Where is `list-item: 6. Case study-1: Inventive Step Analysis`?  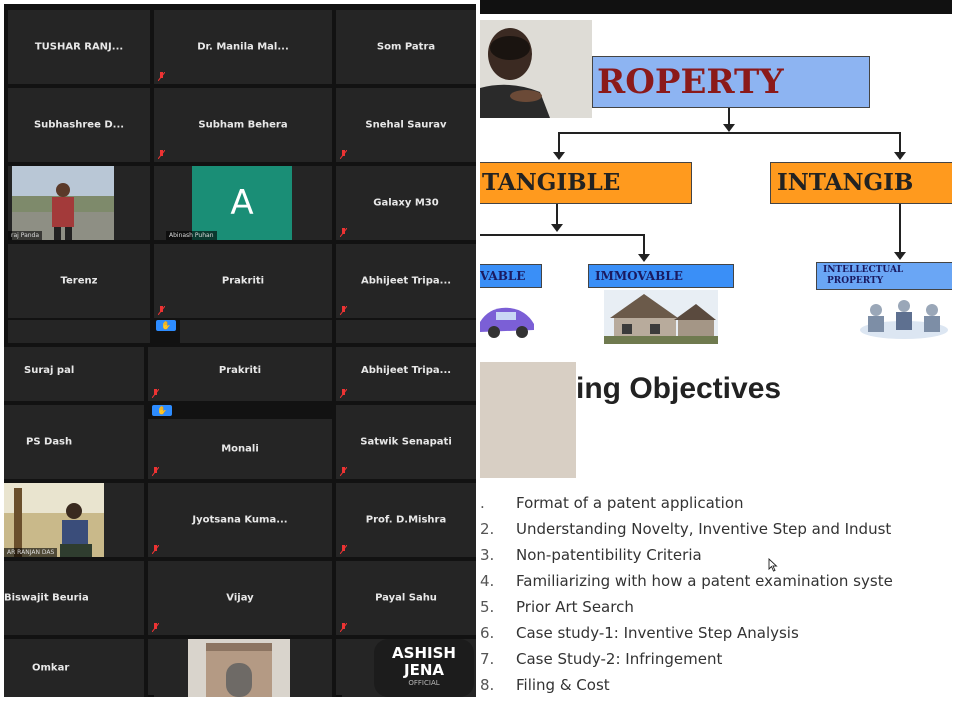 list-item: 6. Case study-1: Inventive Step Analysis is located at coordinates (639, 633).